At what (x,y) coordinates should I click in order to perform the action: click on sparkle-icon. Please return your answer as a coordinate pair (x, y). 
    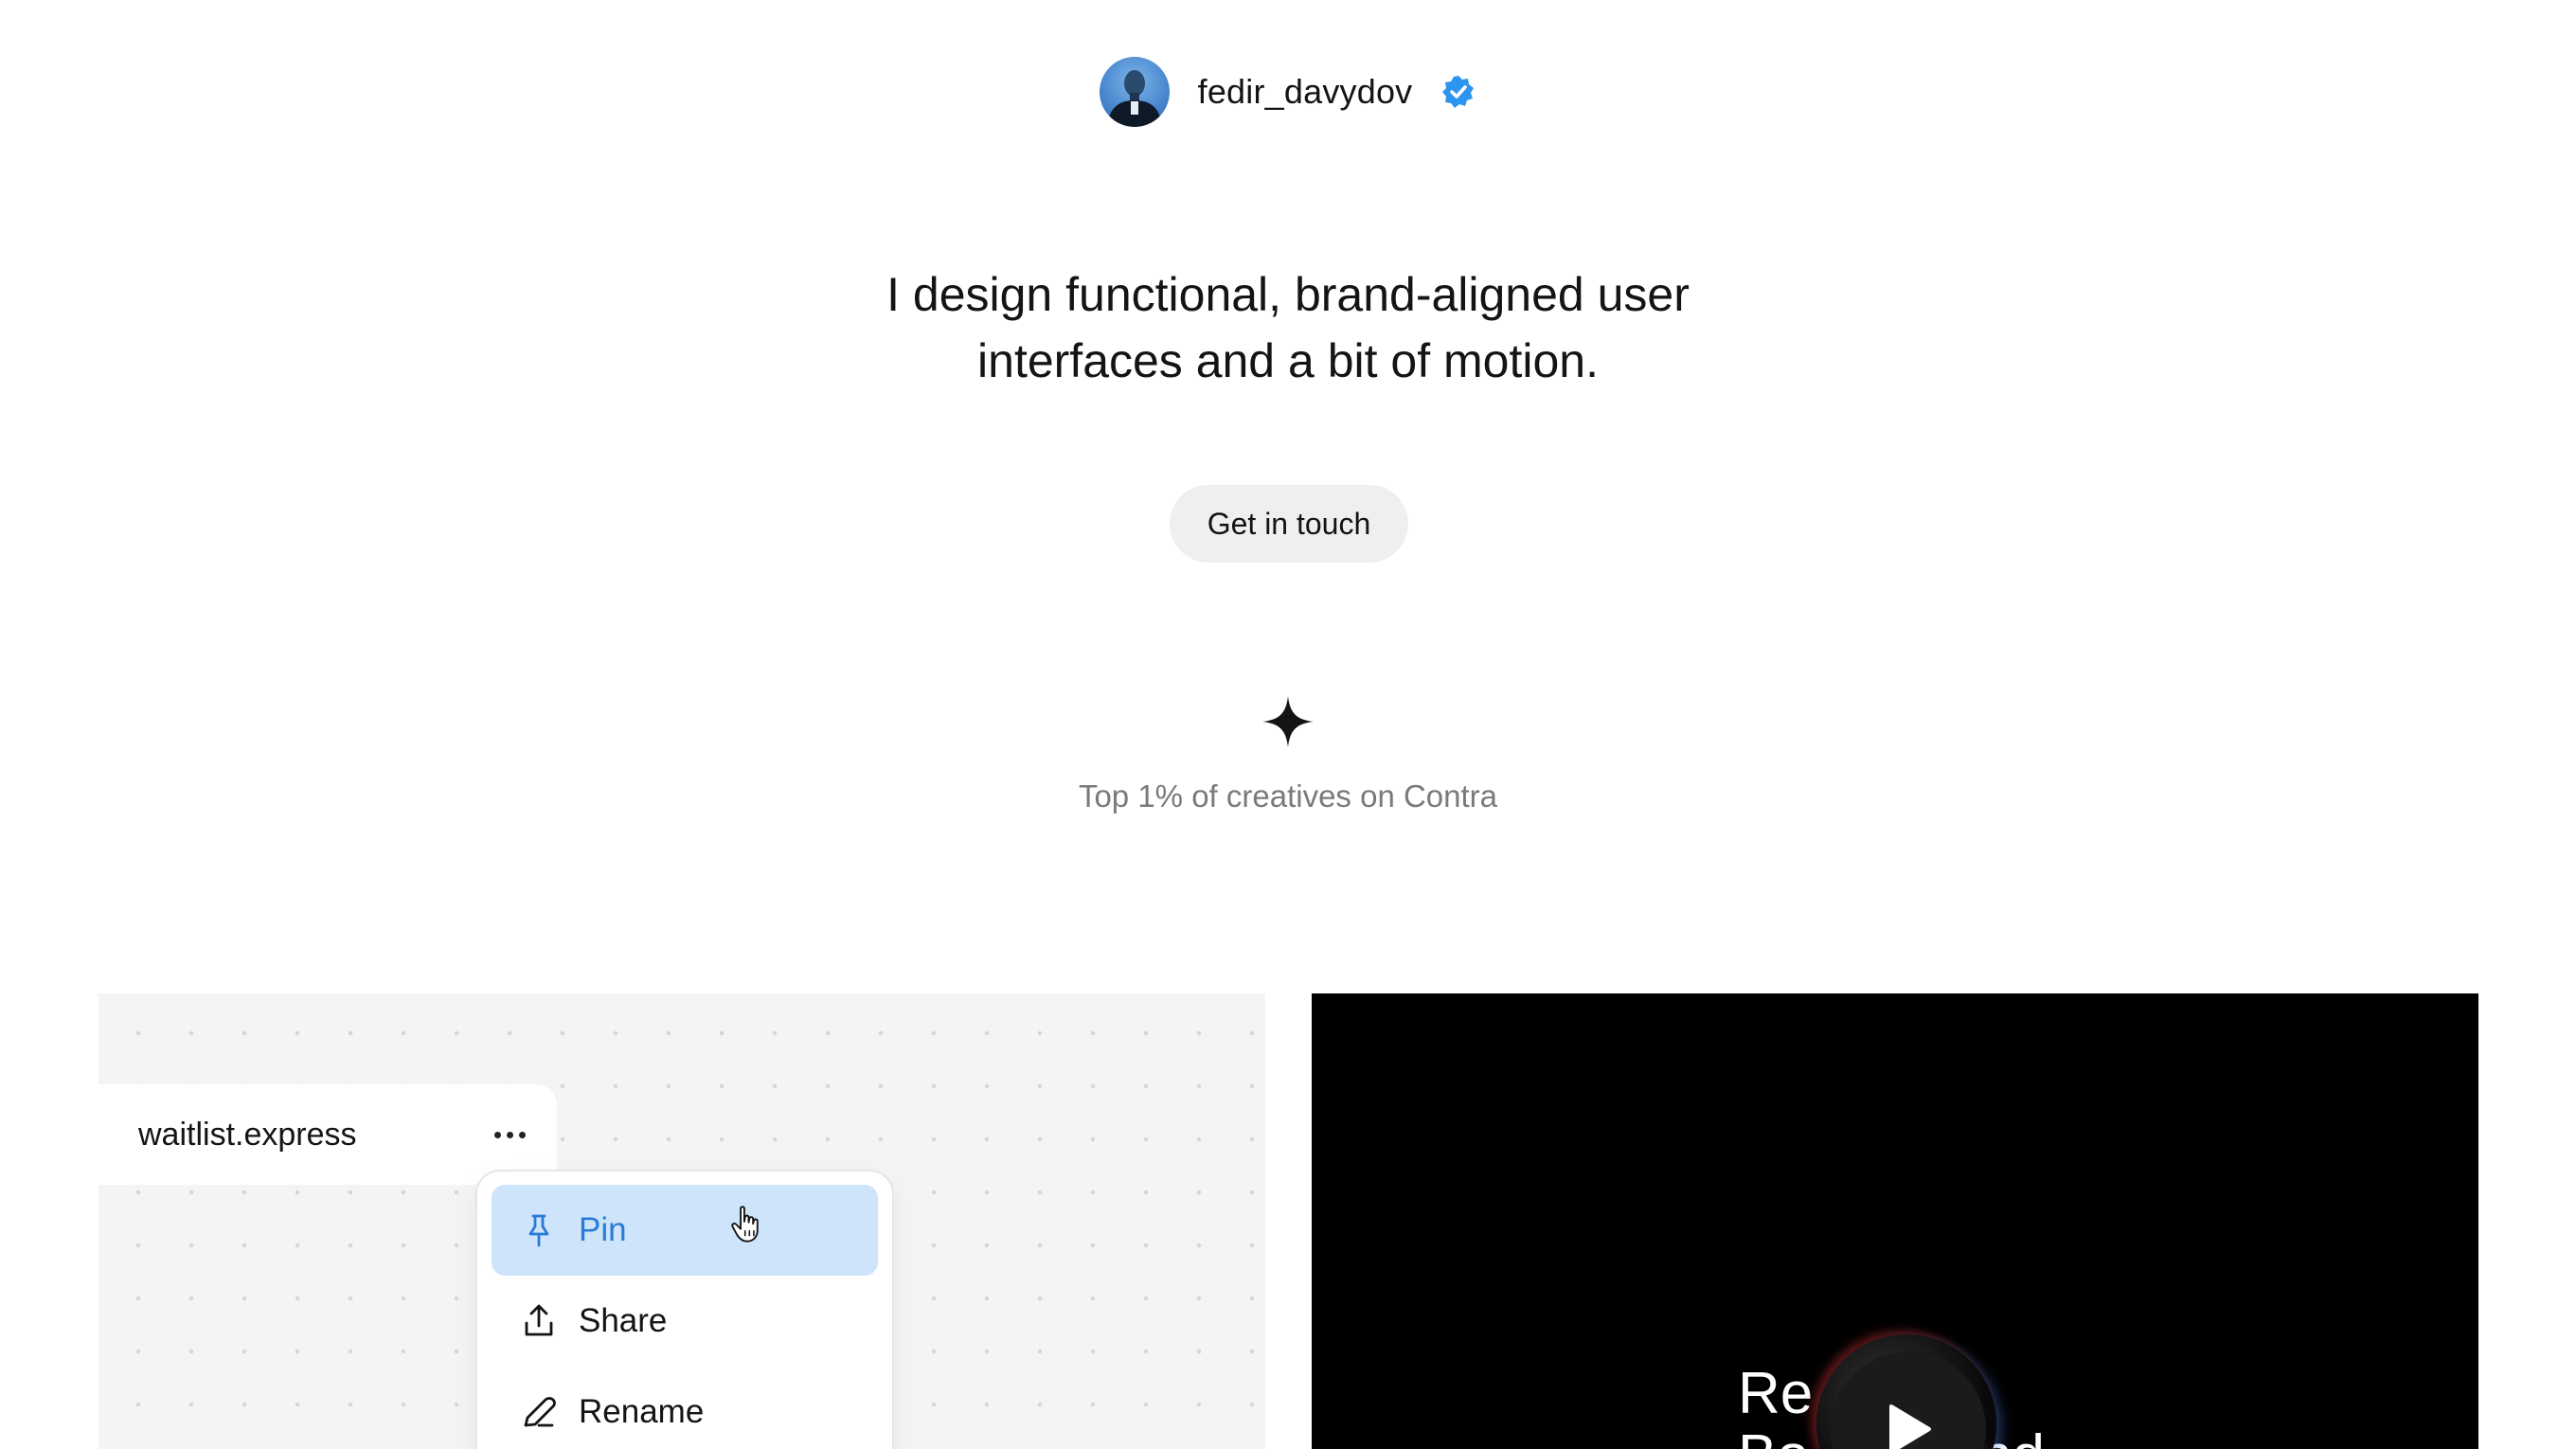
    Looking at the image, I should click on (1288, 721).